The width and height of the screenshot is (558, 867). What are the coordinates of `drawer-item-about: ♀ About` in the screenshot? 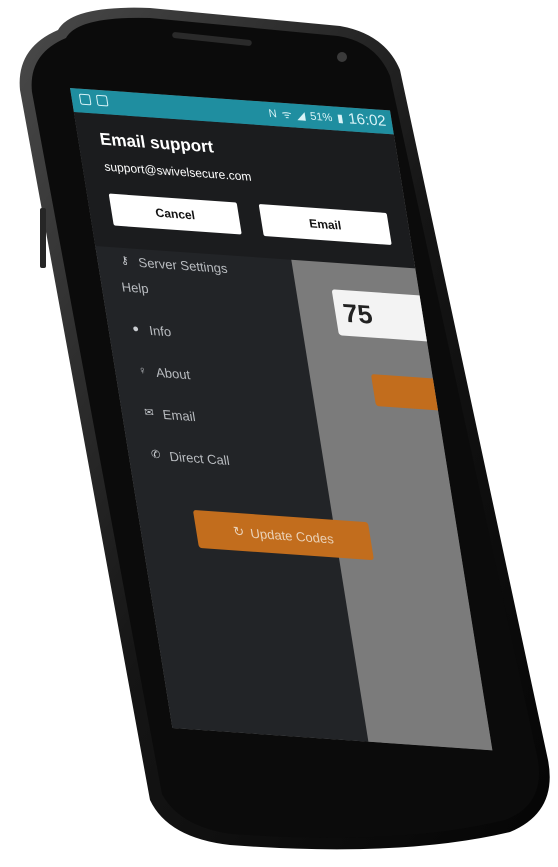 It's located at (163, 373).